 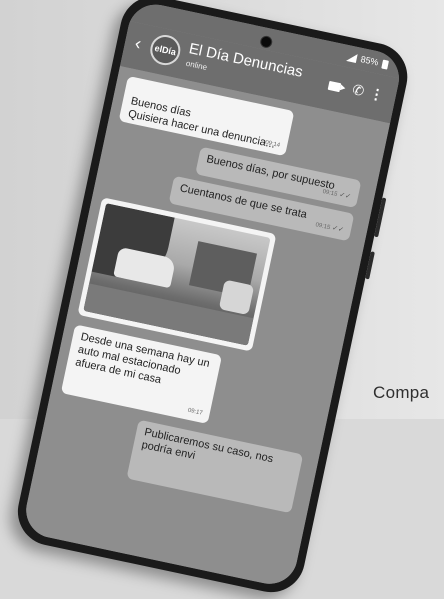 I want to click on status-indicators: 85%, so click(x=368, y=60).